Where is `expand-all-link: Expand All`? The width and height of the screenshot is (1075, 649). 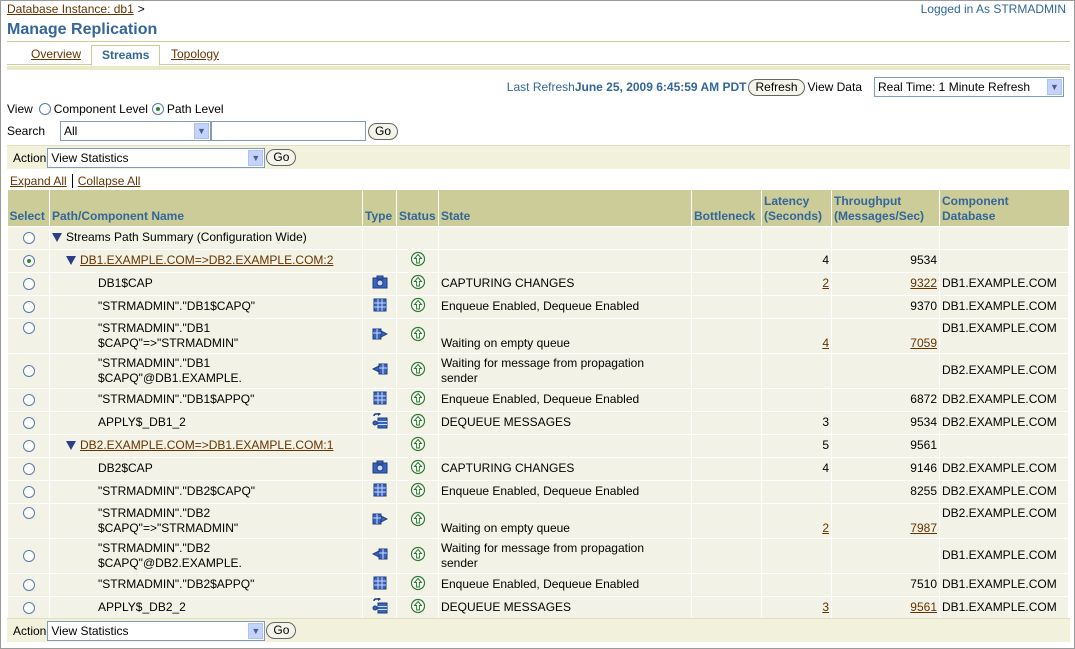
expand-all-link: Expand All is located at coordinates (38, 181).